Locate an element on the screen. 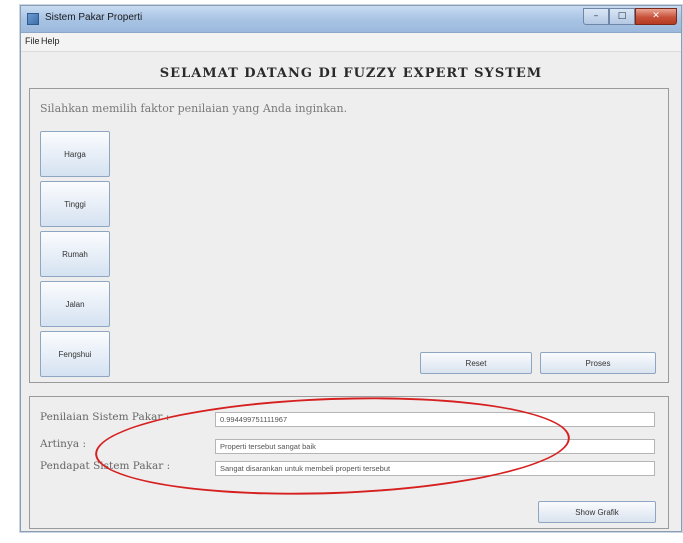 The image size is (683, 543). show-graph-button: Show Grafik is located at coordinates (597, 512).